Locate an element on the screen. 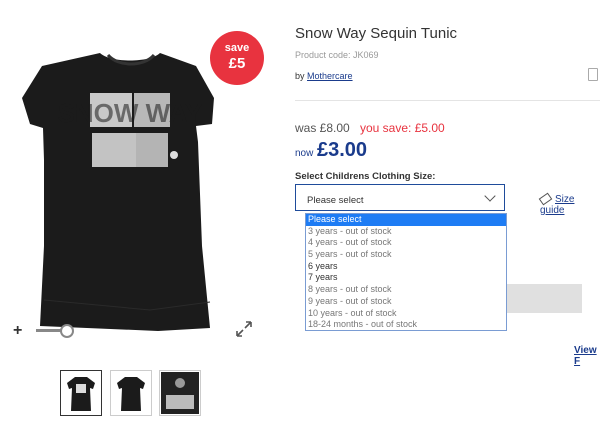  size-guide-link: Size guide is located at coordinates (569, 204).